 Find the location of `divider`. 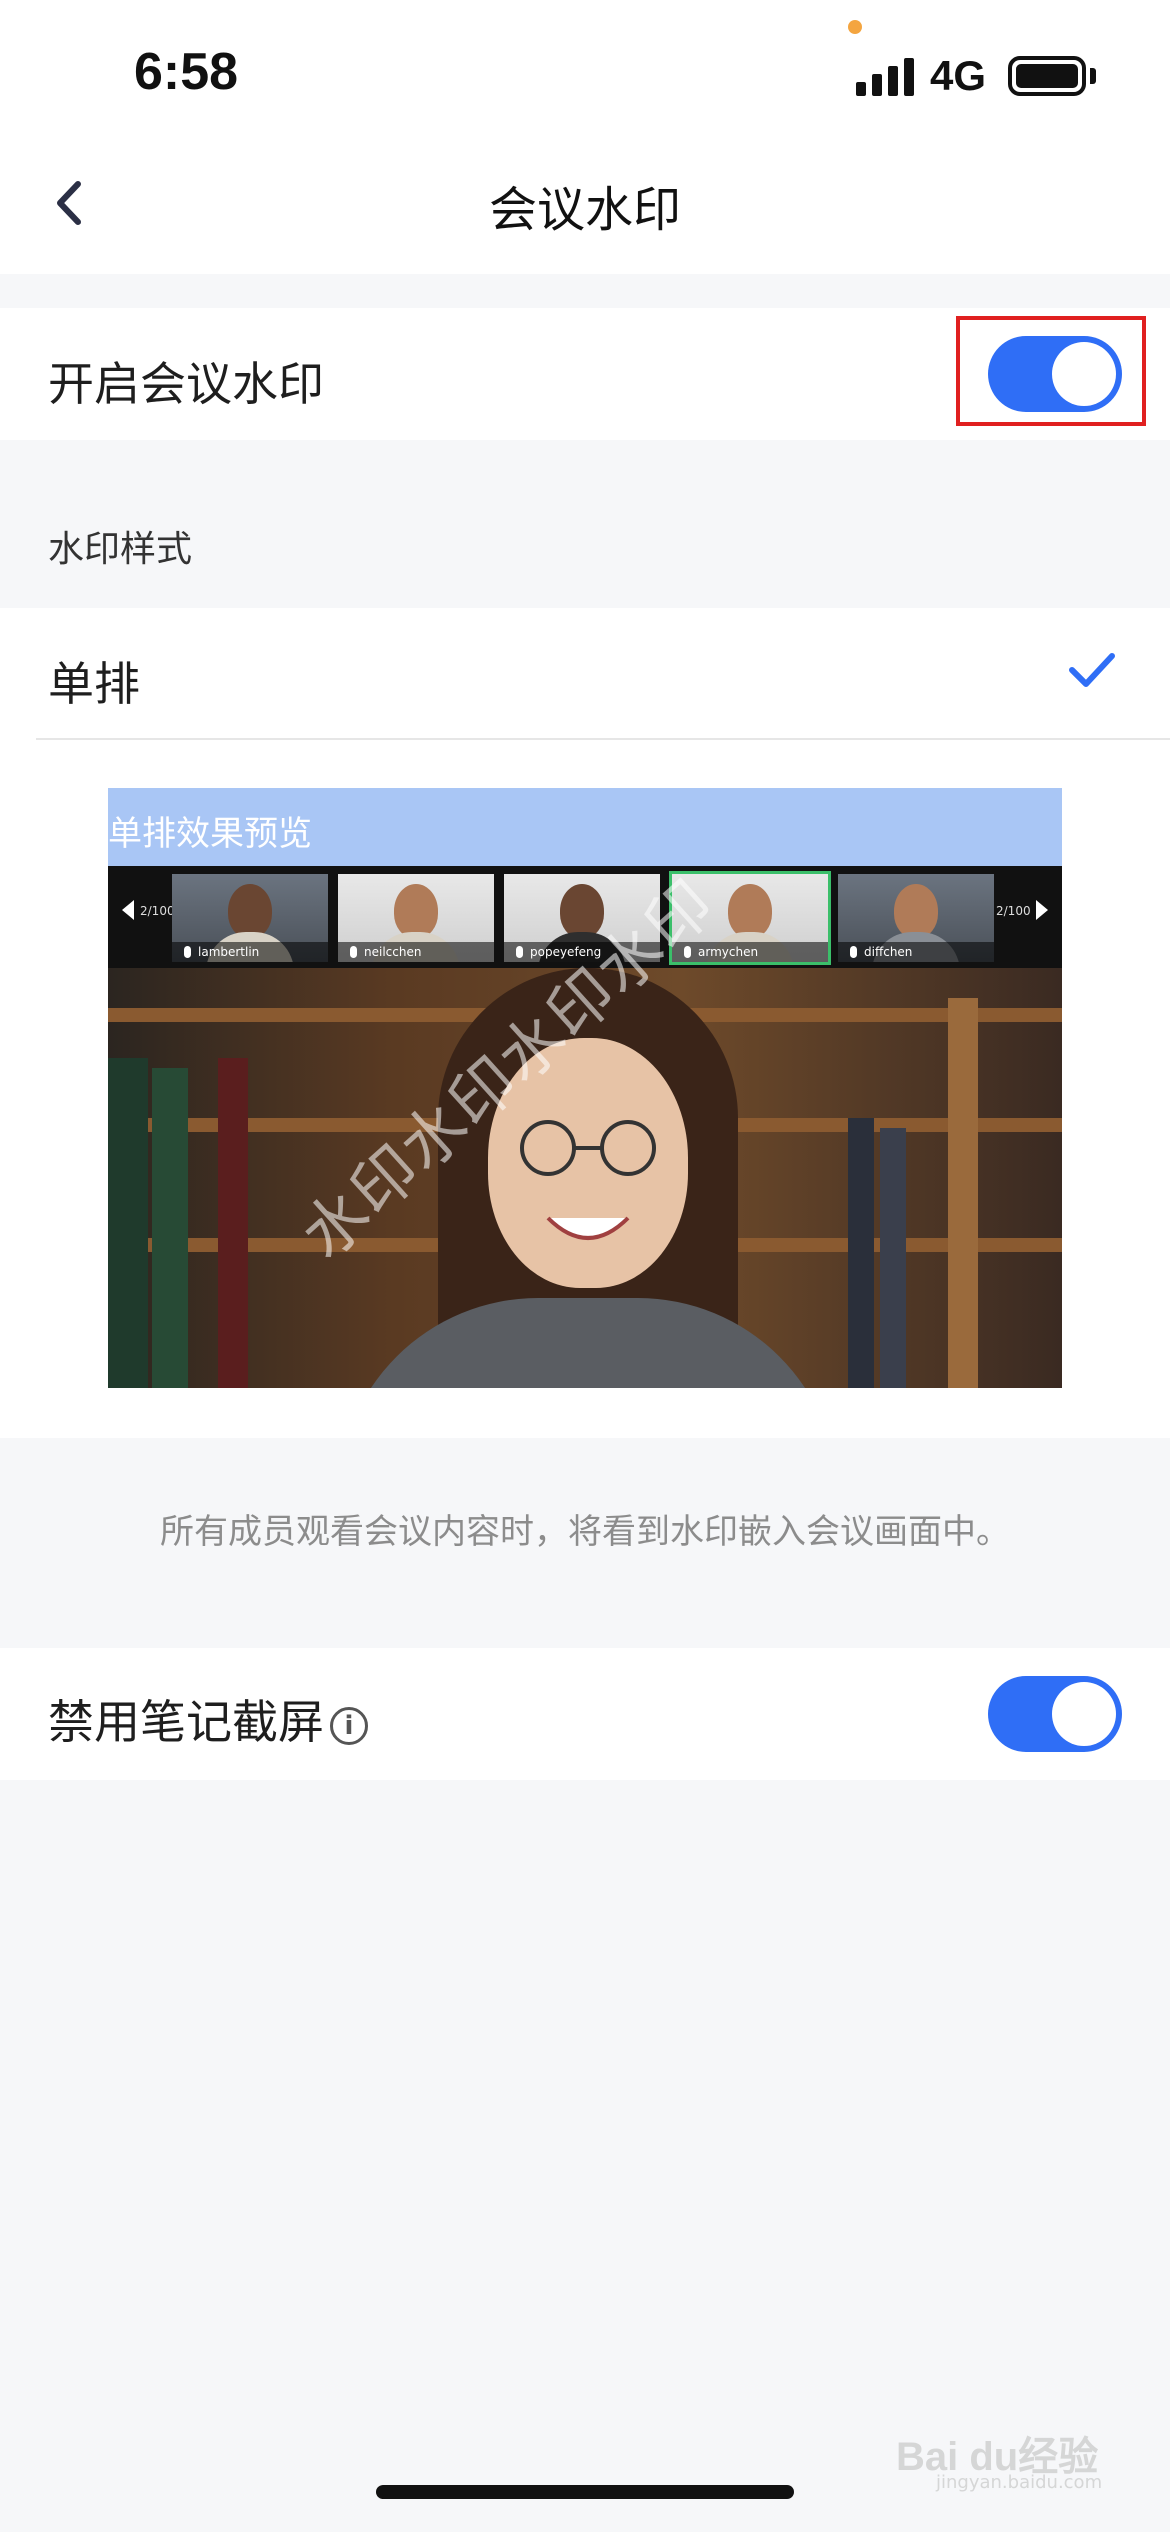

divider is located at coordinates (603, 739).